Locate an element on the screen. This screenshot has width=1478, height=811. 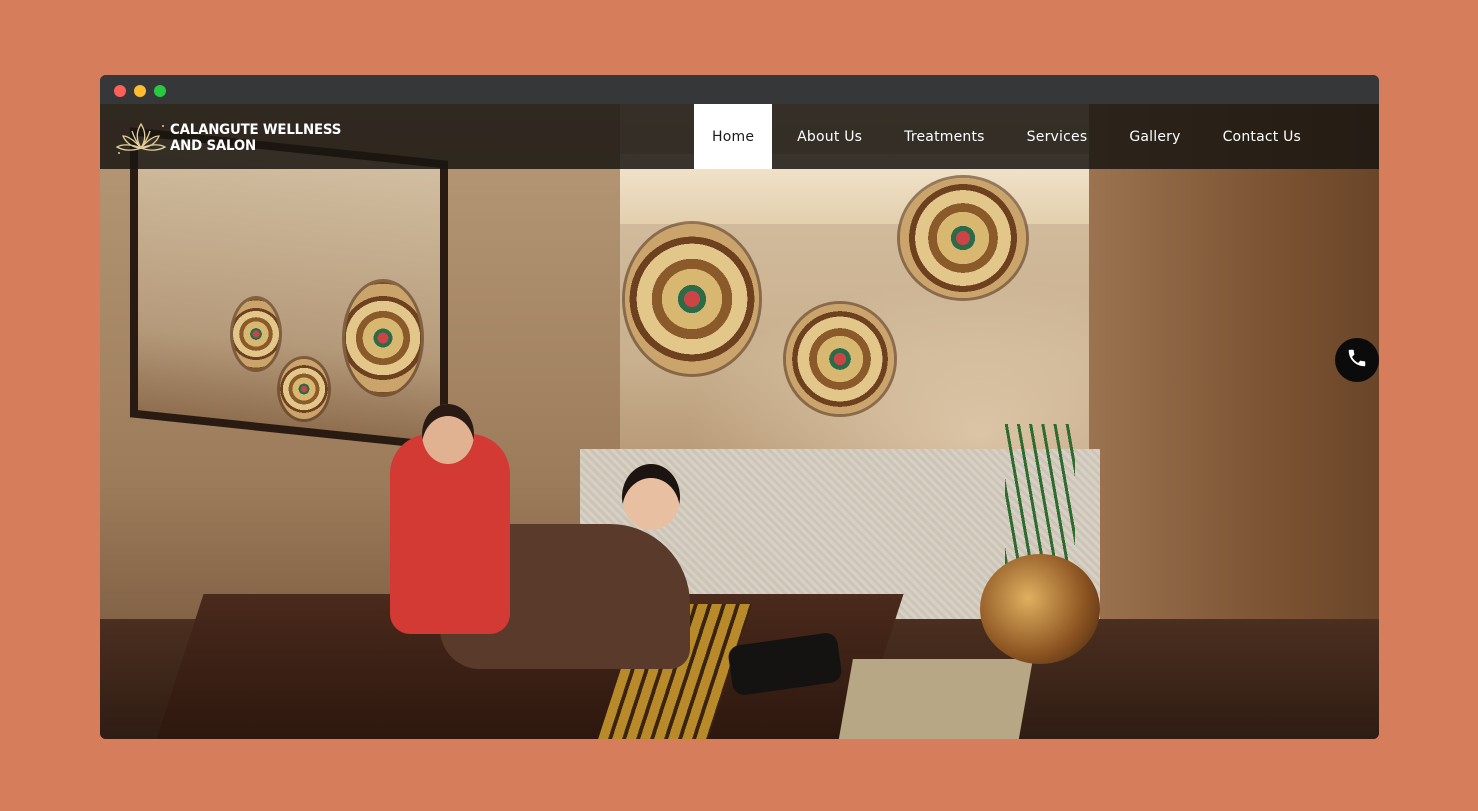
call-button is located at coordinates (1357, 360).